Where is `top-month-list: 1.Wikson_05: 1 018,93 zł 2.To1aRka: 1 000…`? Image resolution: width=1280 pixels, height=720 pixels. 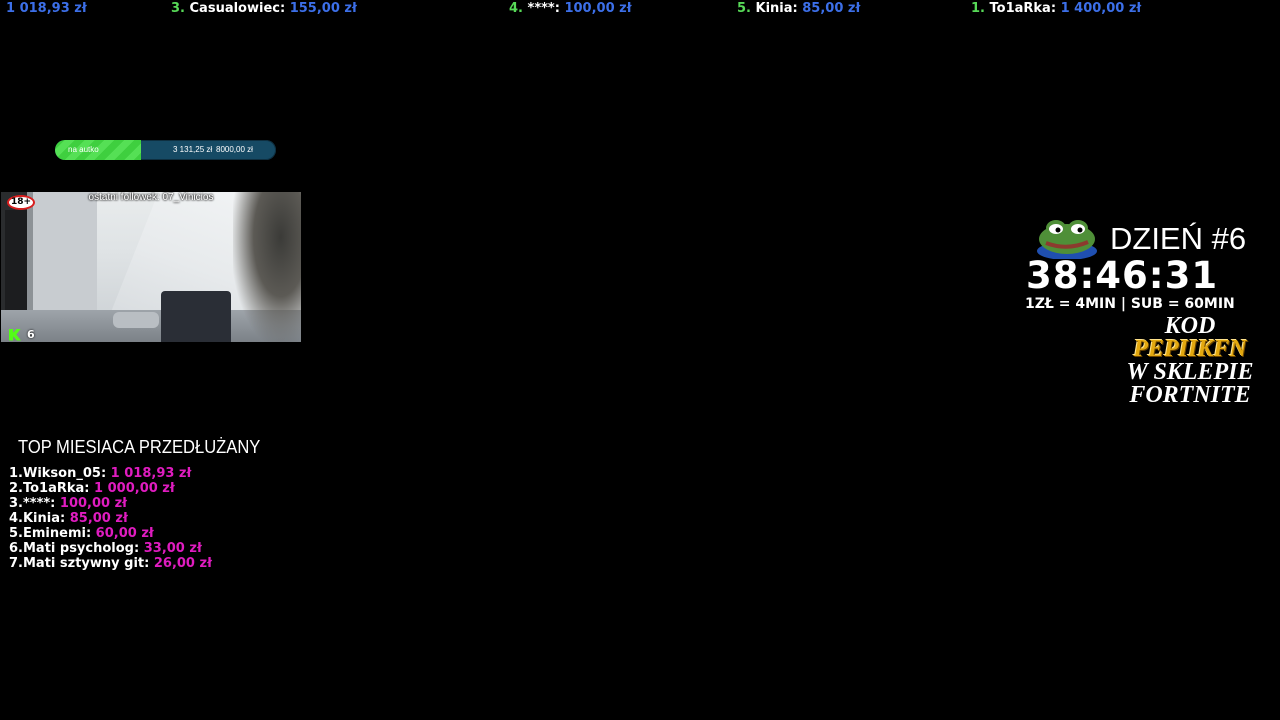 top-month-list: 1.Wikson_05: 1 018,93 zł 2.To1aRka: 1 000… is located at coordinates (110, 518).